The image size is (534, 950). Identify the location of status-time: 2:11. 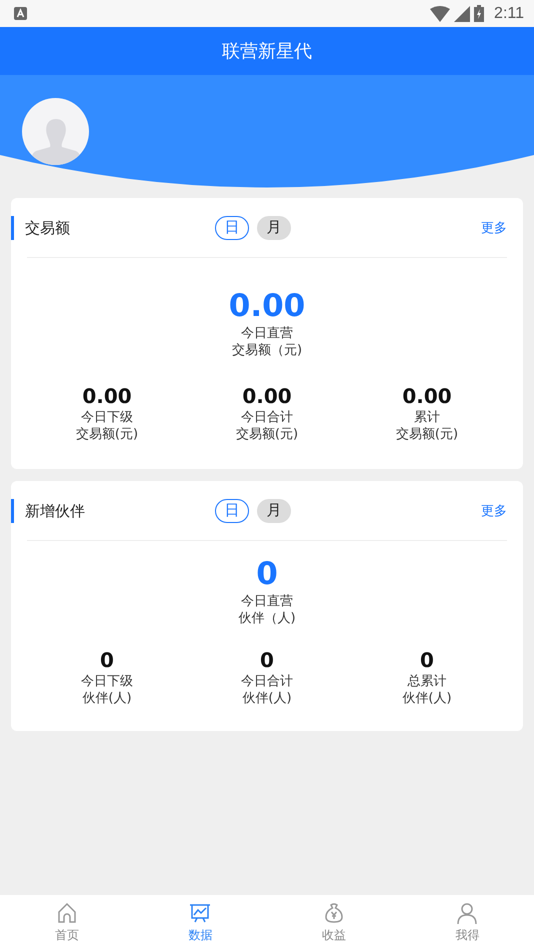
(509, 13).